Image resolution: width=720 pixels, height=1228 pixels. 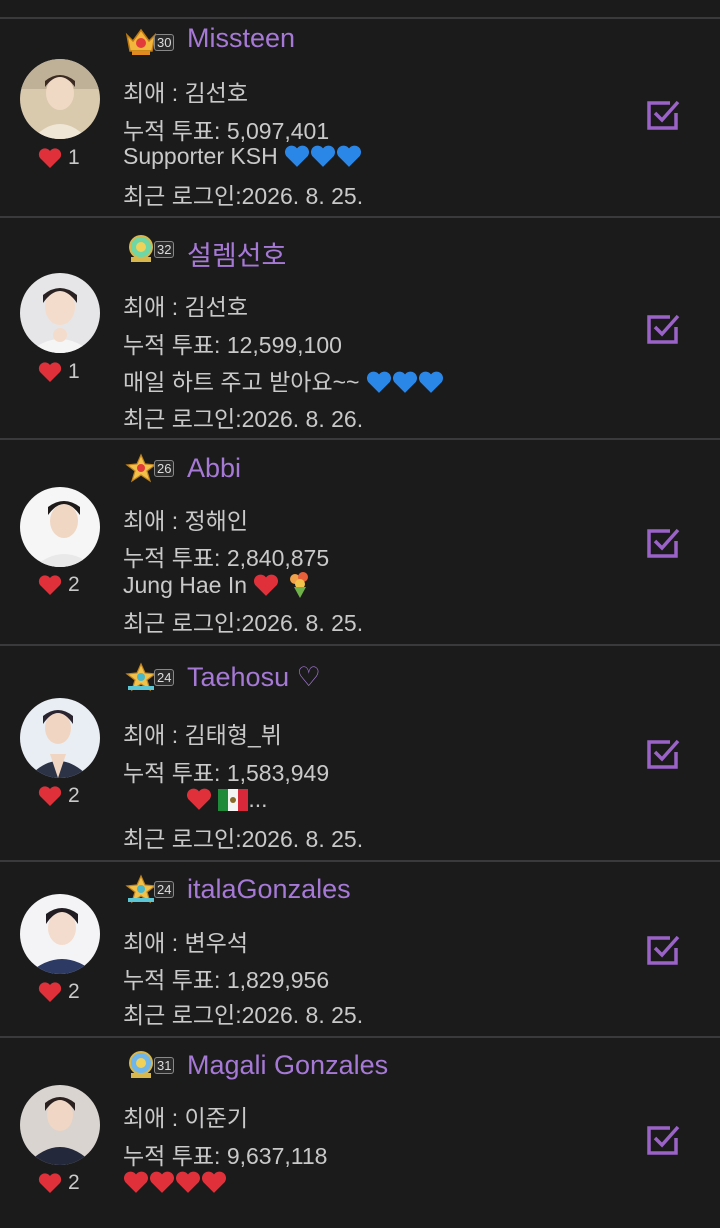 What do you see at coordinates (236, 253) in the screenshot?
I see `nickname: 설렘선호` at bounding box center [236, 253].